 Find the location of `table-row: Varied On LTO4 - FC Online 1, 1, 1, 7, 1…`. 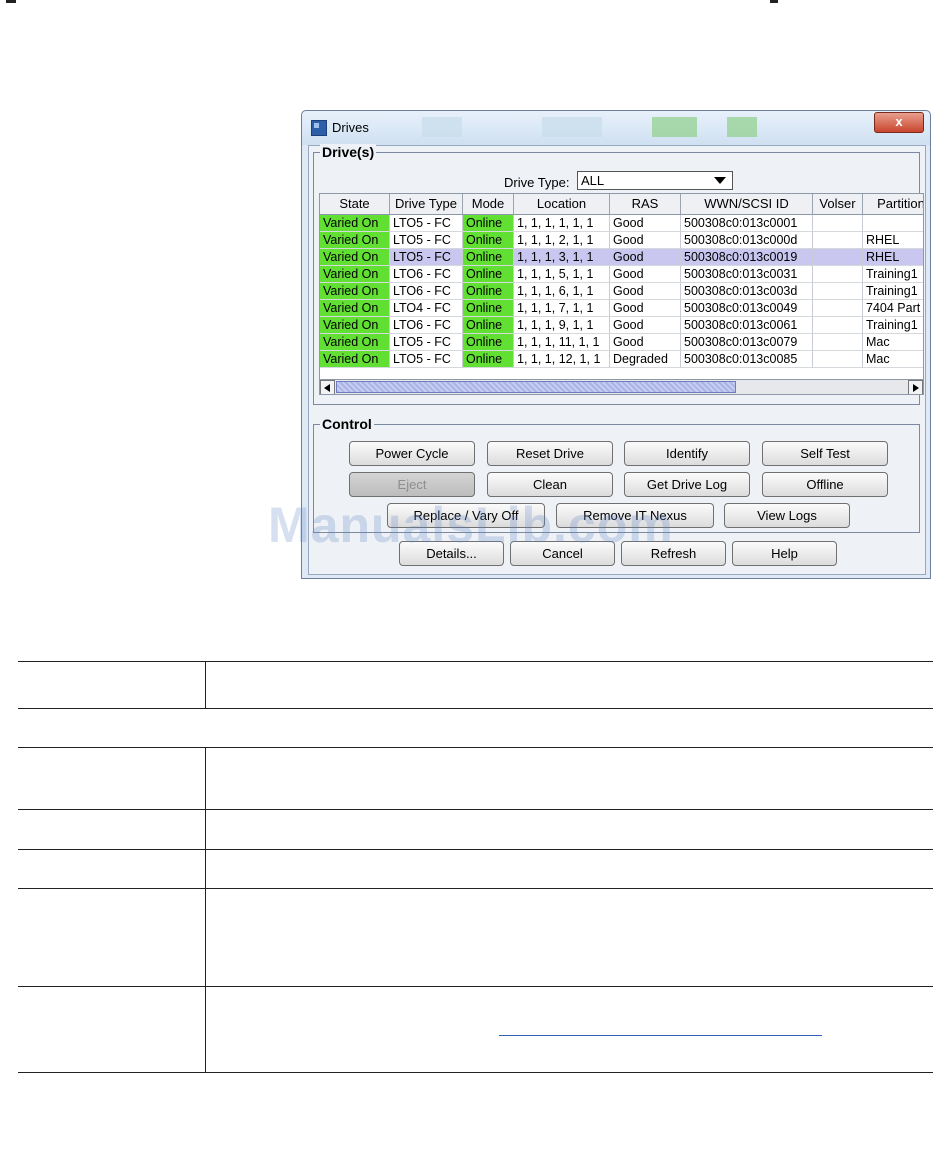

table-row: Varied On LTO4 - FC Online 1, 1, 1, 7, 1… is located at coordinates (621, 308).